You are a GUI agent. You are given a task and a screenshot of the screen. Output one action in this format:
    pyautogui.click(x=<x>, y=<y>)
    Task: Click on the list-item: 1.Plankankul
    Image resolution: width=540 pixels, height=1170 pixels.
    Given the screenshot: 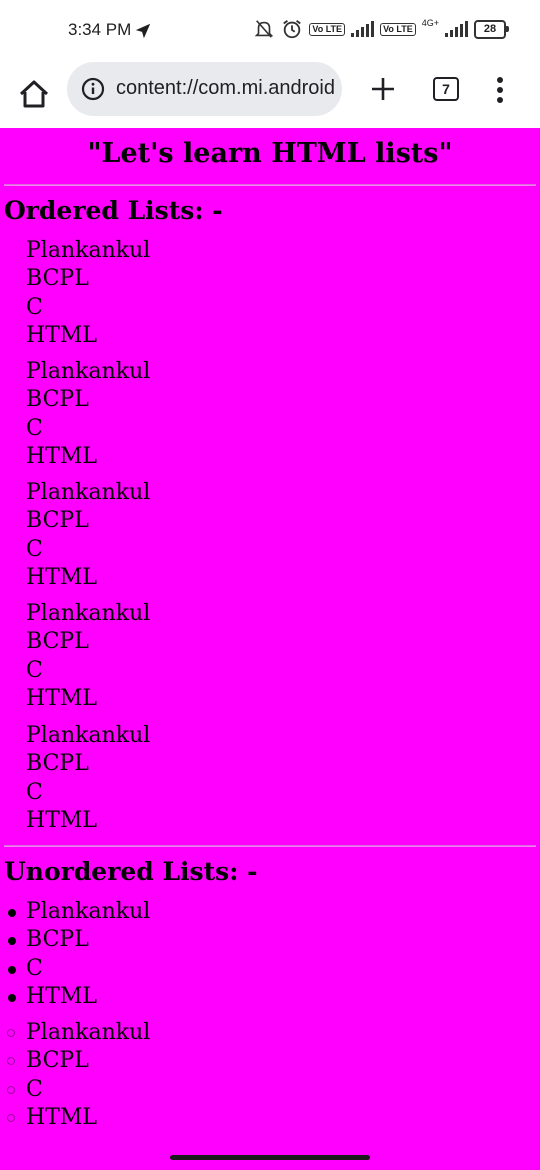 What is the action you would take?
    pyautogui.click(x=75, y=251)
    